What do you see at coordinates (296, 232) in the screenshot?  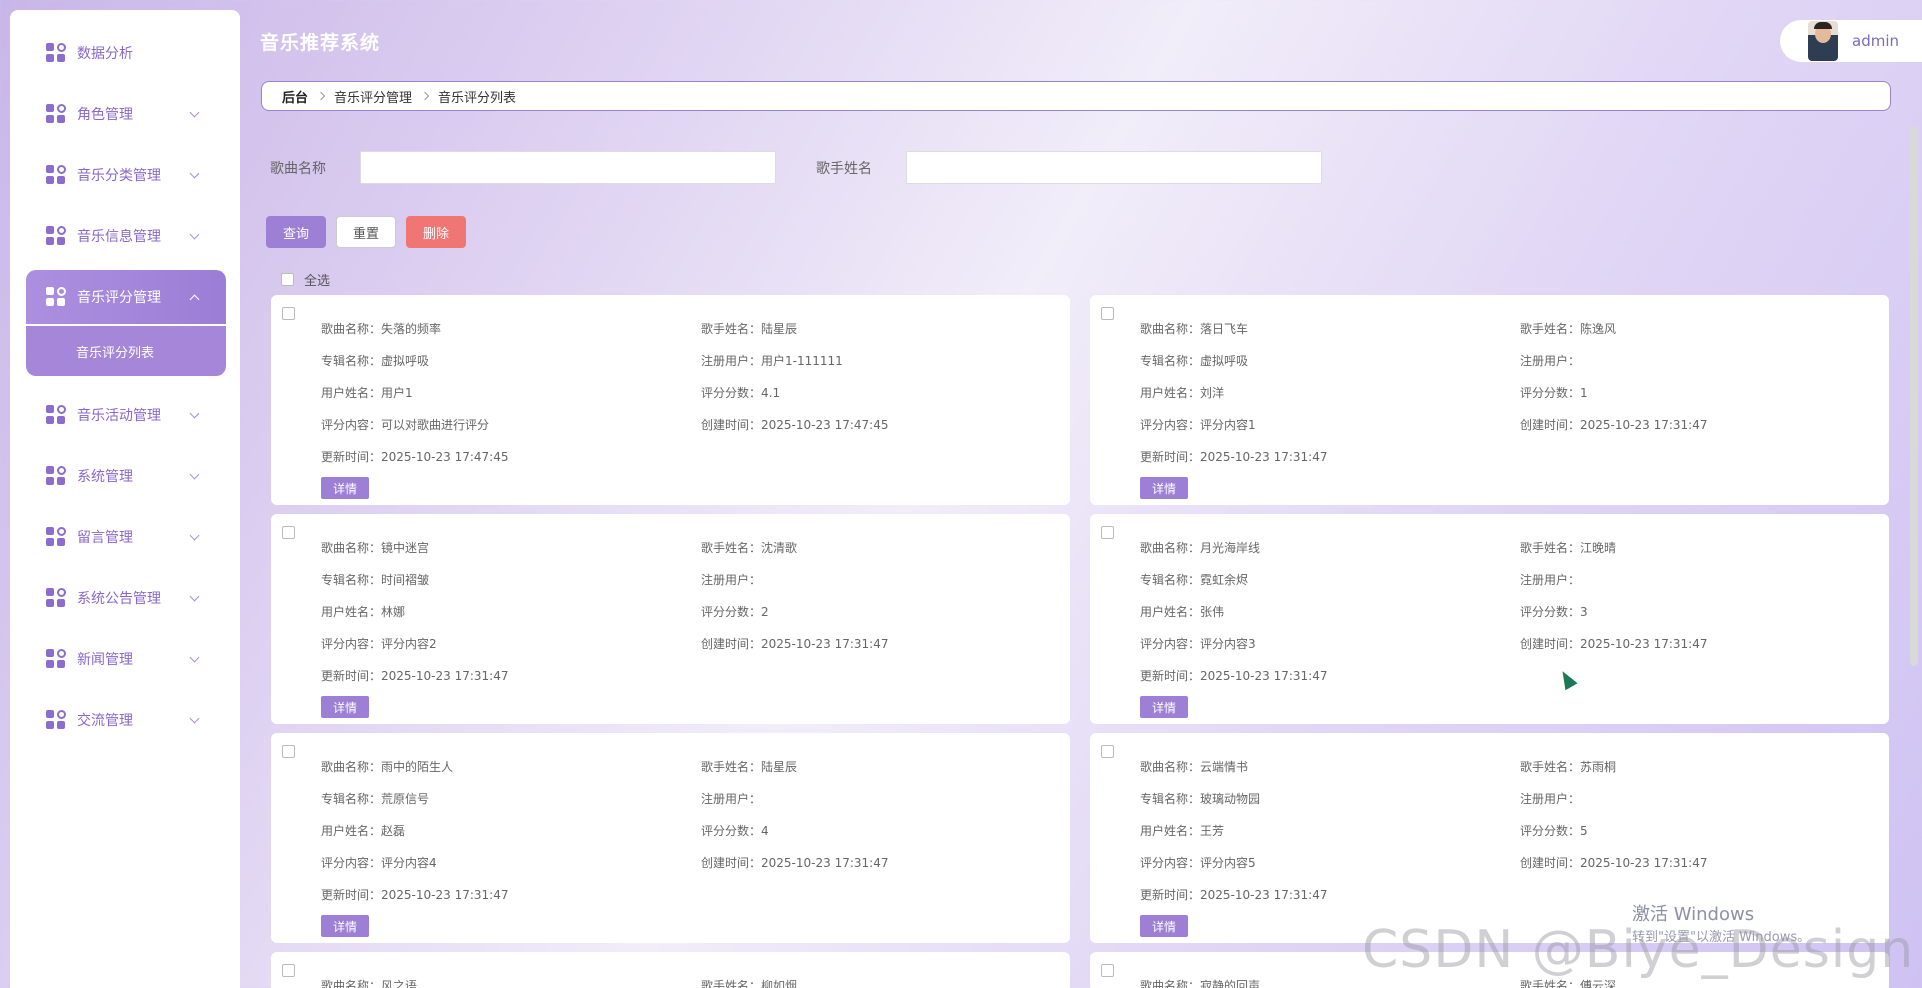 I see `query-button: 查询` at bounding box center [296, 232].